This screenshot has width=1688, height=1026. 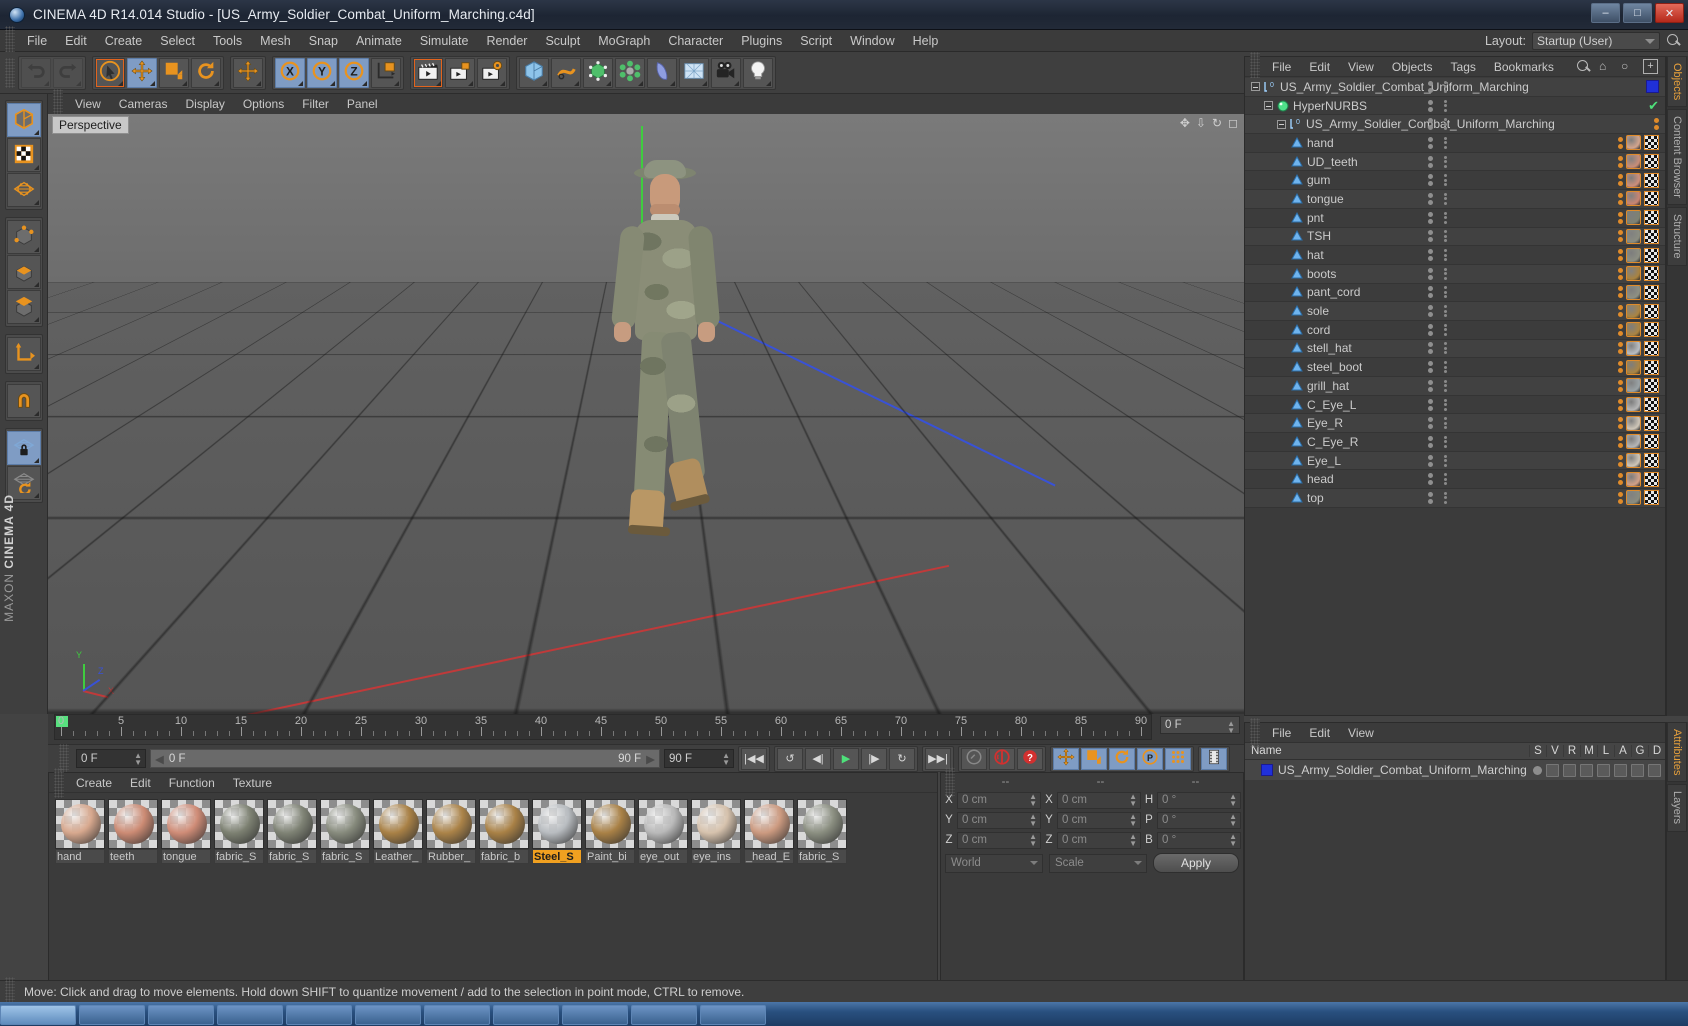 I want to click on lock-z-button: Z, so click(x=354, y=72).